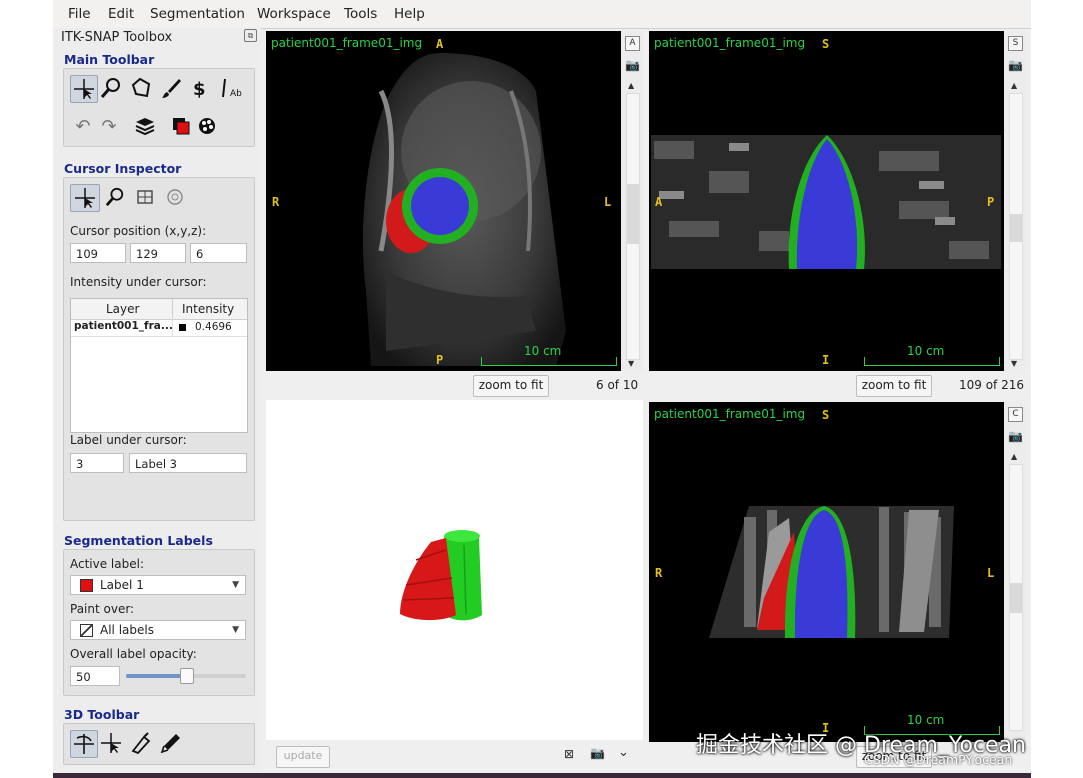 Image resolution: width=1083 pixels, height=778 pixels. Describe the element at coordinates (79, 14) in the screenshot. I see `menu-file: File` at that location.